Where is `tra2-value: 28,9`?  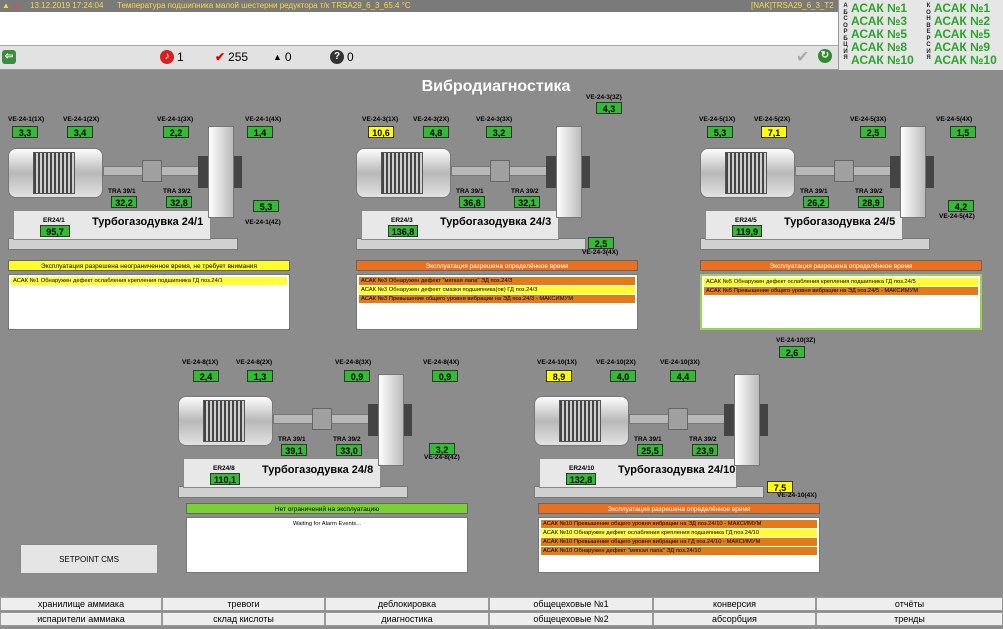 tra2-value: 28,9 is located at coordinates (871, 202).